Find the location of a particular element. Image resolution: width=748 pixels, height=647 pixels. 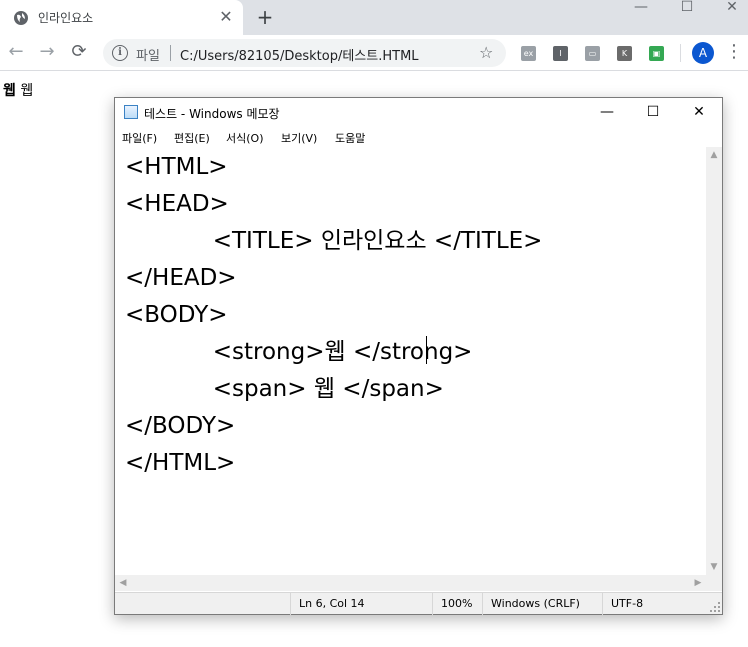

notepad-close-button: ✕ is located at coordinates (699, 112).